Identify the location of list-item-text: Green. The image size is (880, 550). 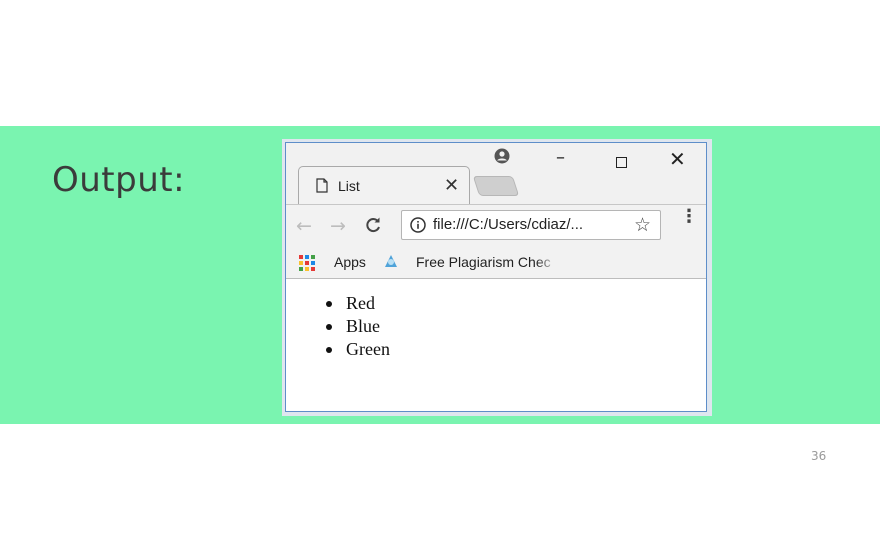
(368, 349).